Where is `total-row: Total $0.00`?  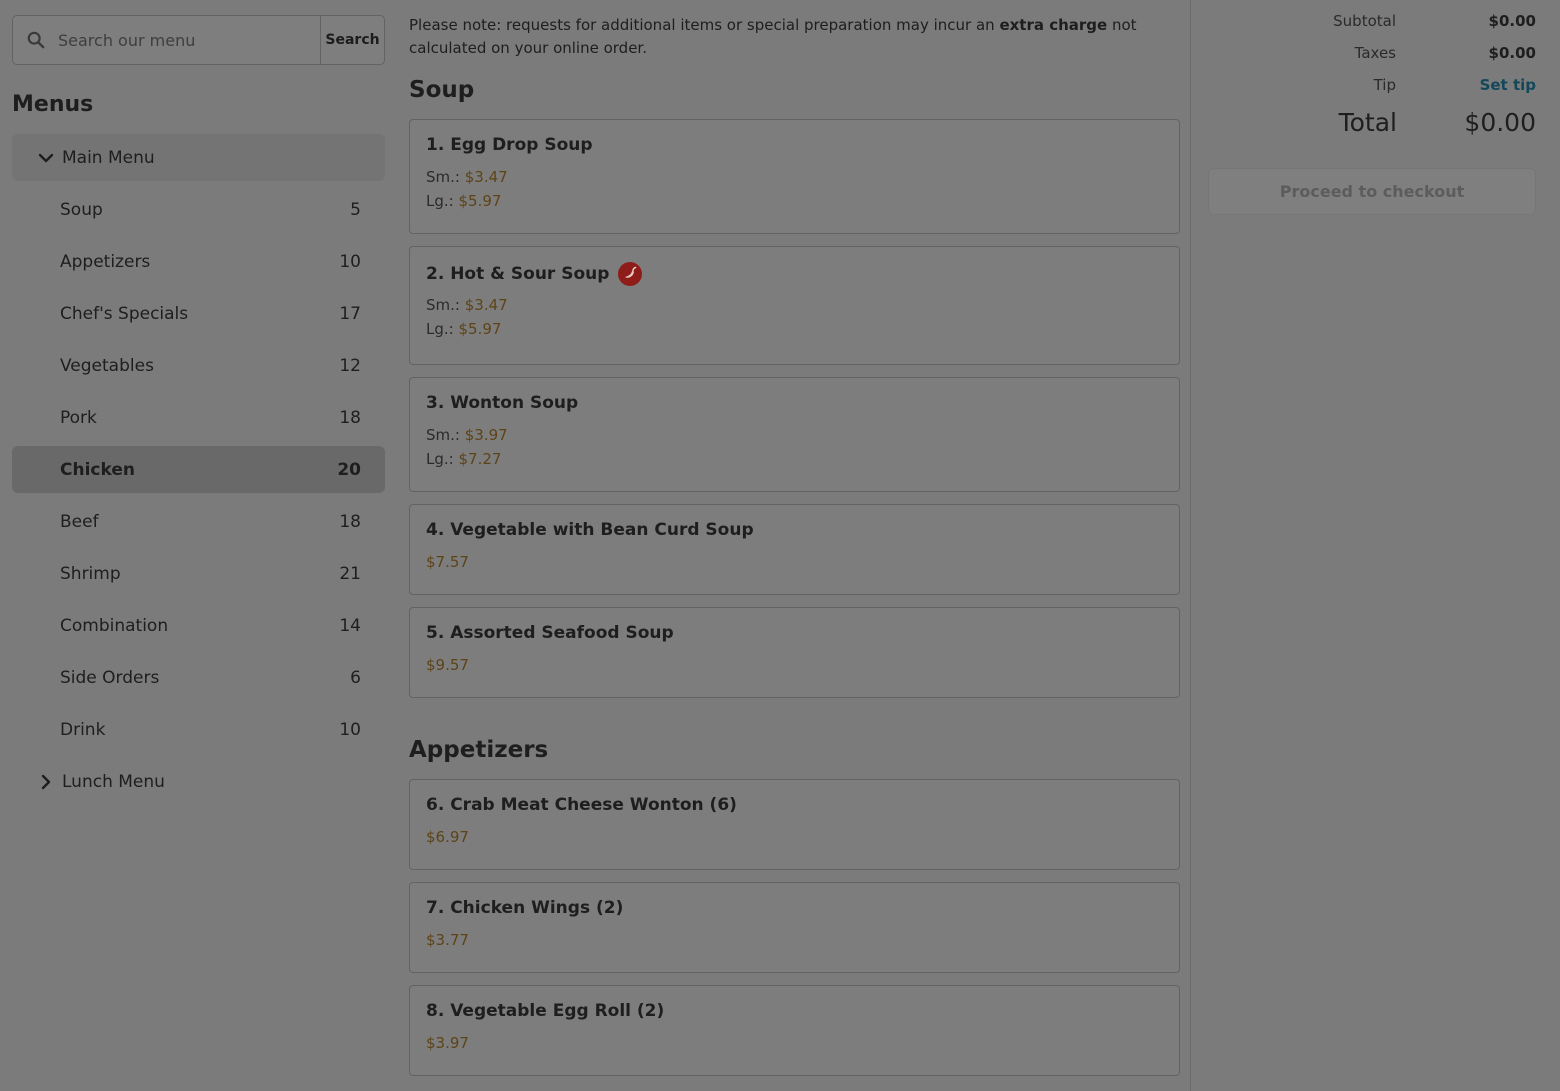 total-row: Total $0.00 is located at coordinates (1372, 123).